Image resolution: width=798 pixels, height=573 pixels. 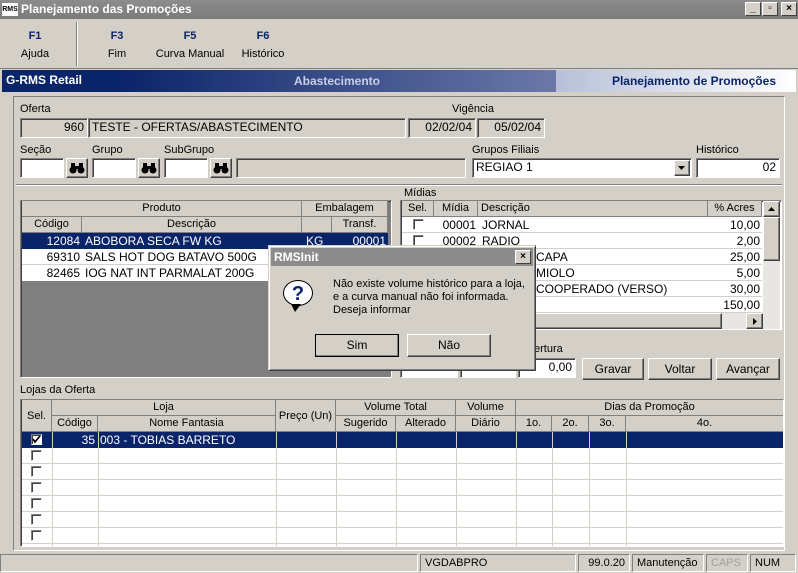 I want to click on arrow-up-icon, so click(x=771, y=209).